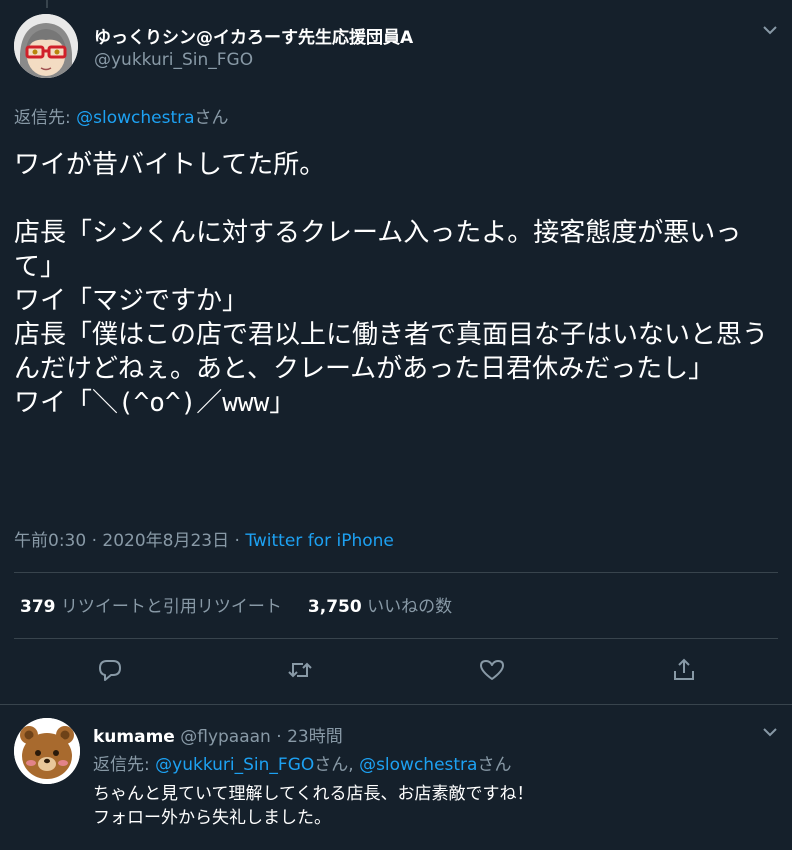 The height and width of the screenshot is (850, 792). I want to click on reply-mid: さん,, so click(337, 765).